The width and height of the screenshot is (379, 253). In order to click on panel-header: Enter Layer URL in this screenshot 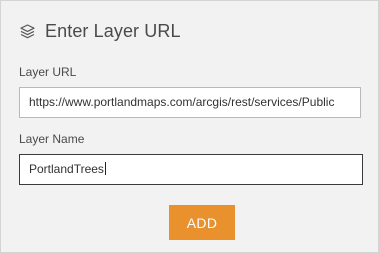, I will do `click(100, 31)`.